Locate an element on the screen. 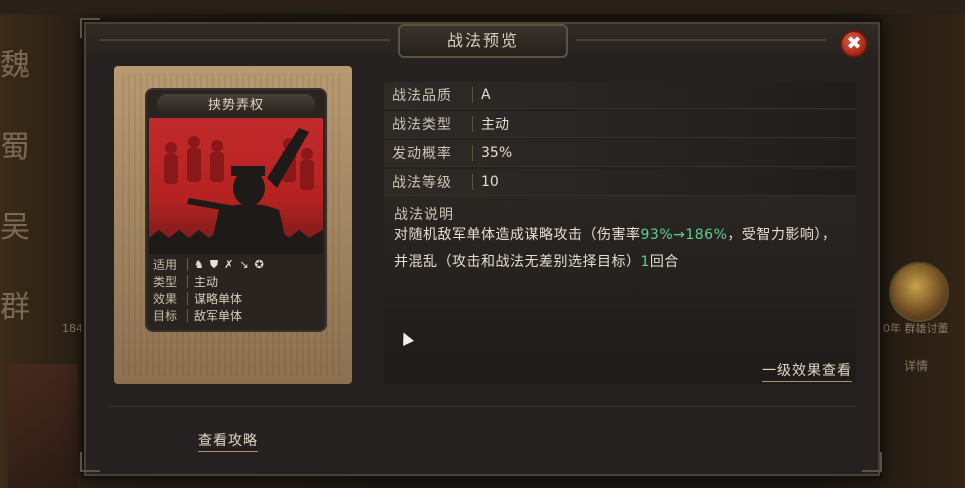 This screenshot has width=965, height=488. card-row-label: 适用 is located at coordinates (165, 265).